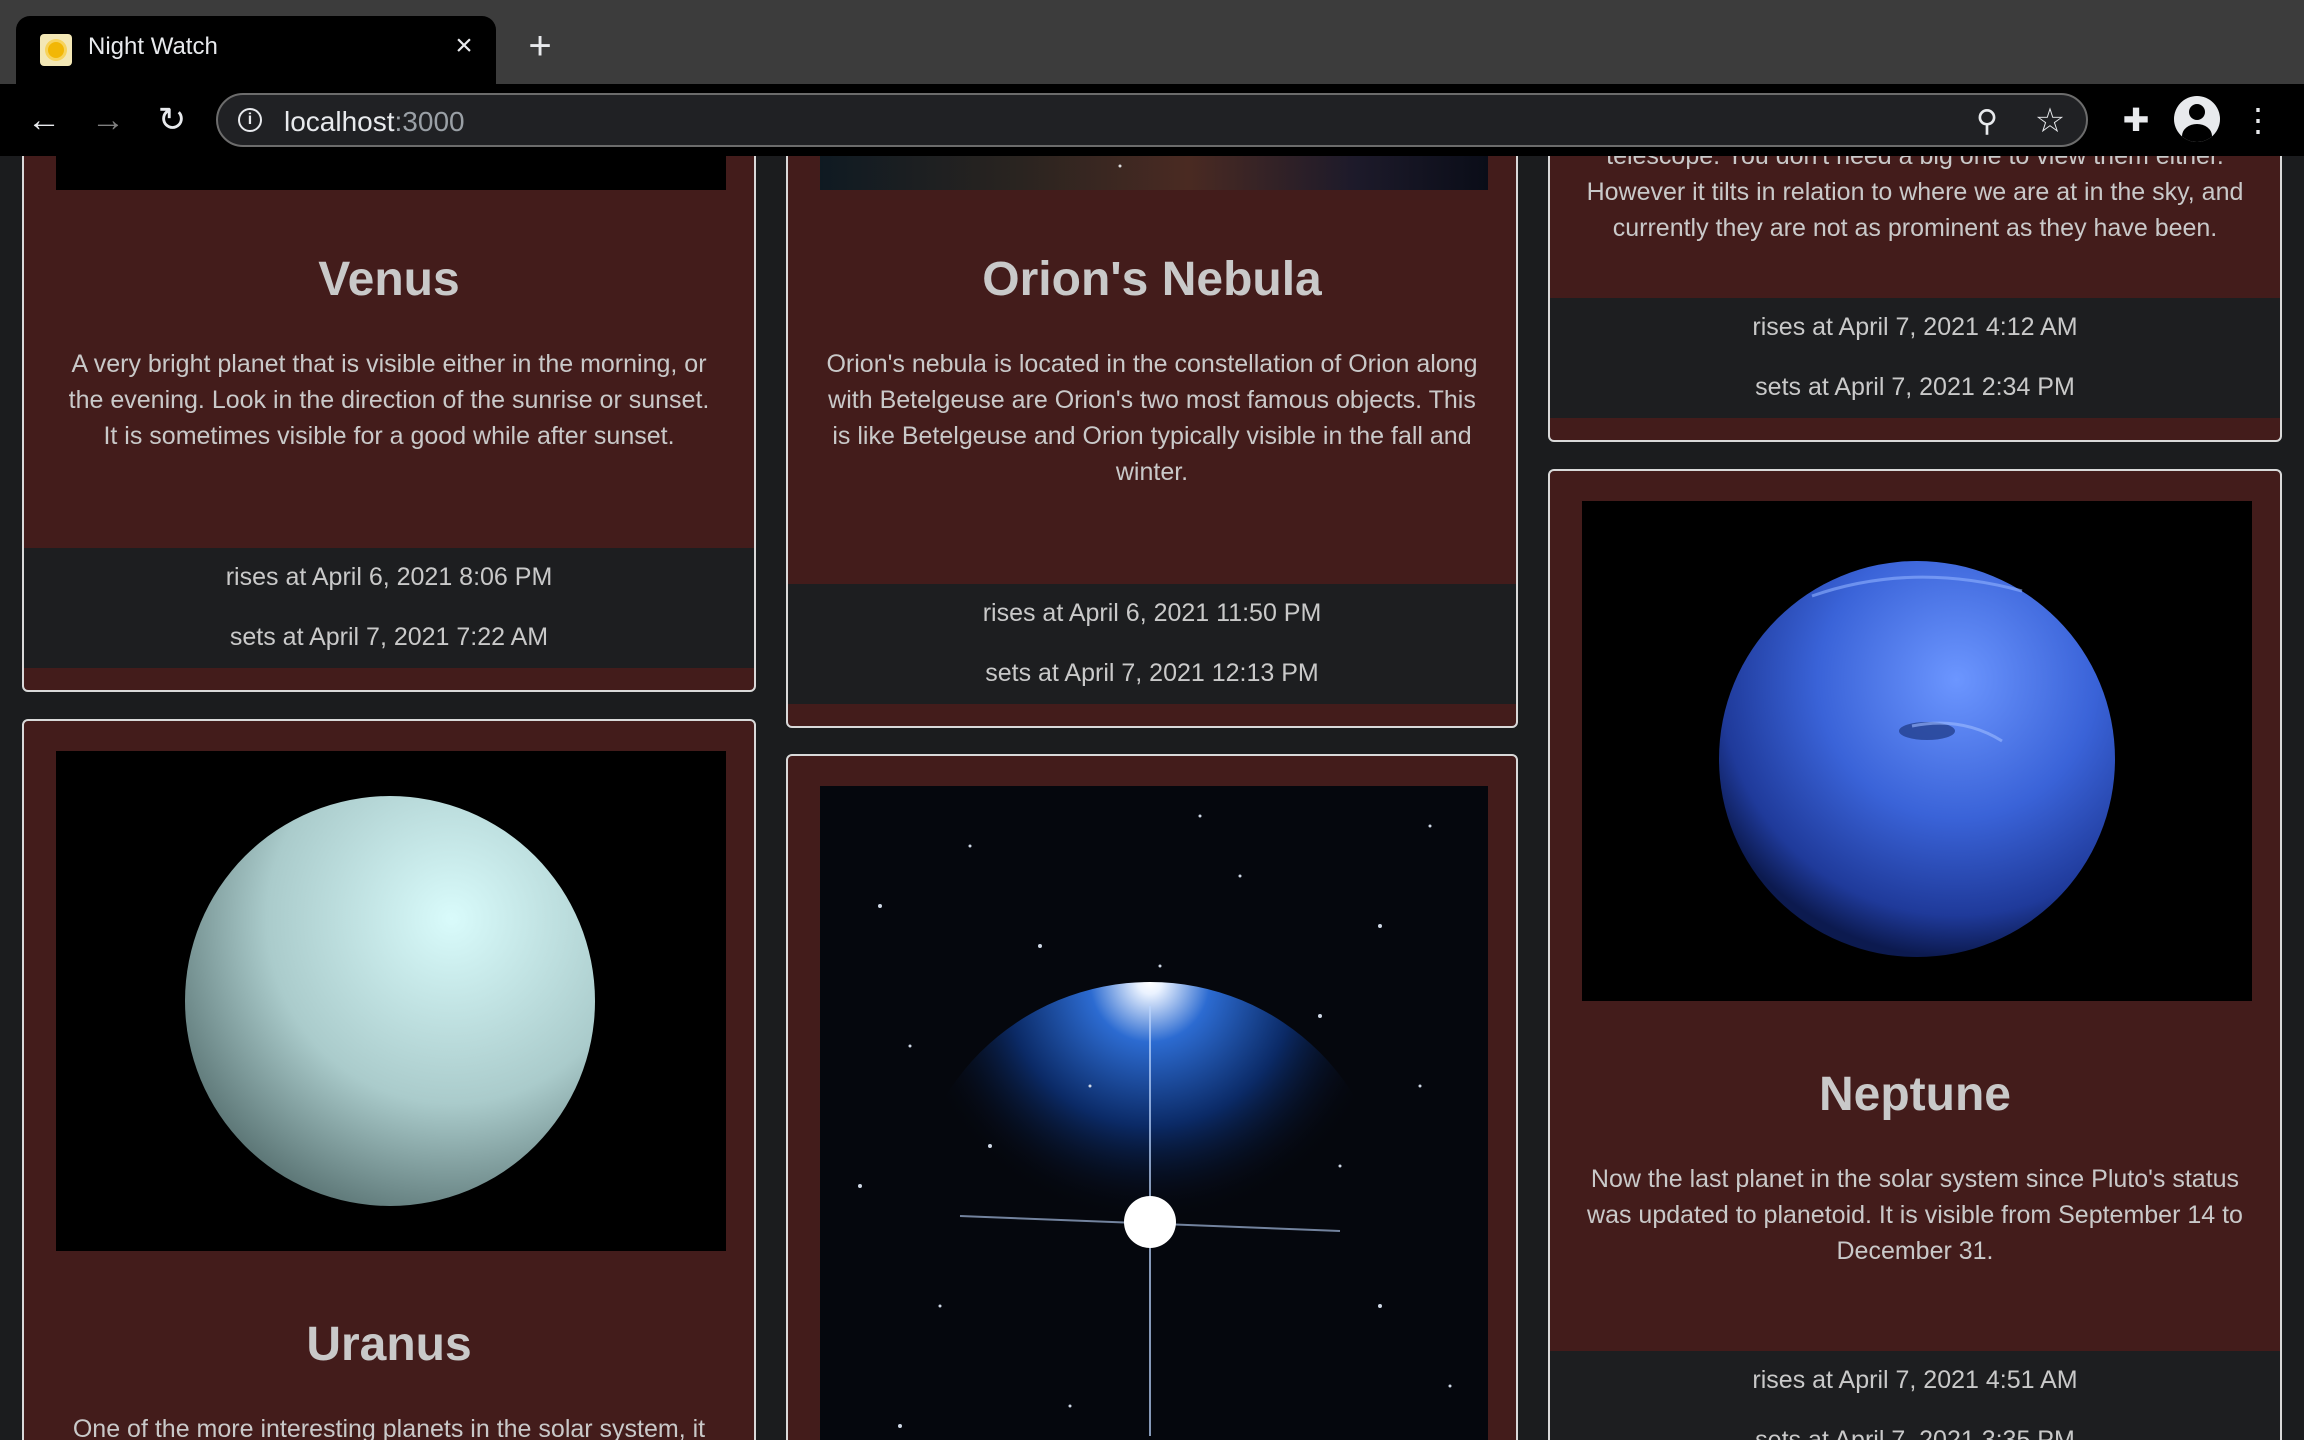  Describe the element at coordinates (1152, 673) in the screenshot. I see `sets-time: sets at April 7, 2021 12:13 PM` at that location.